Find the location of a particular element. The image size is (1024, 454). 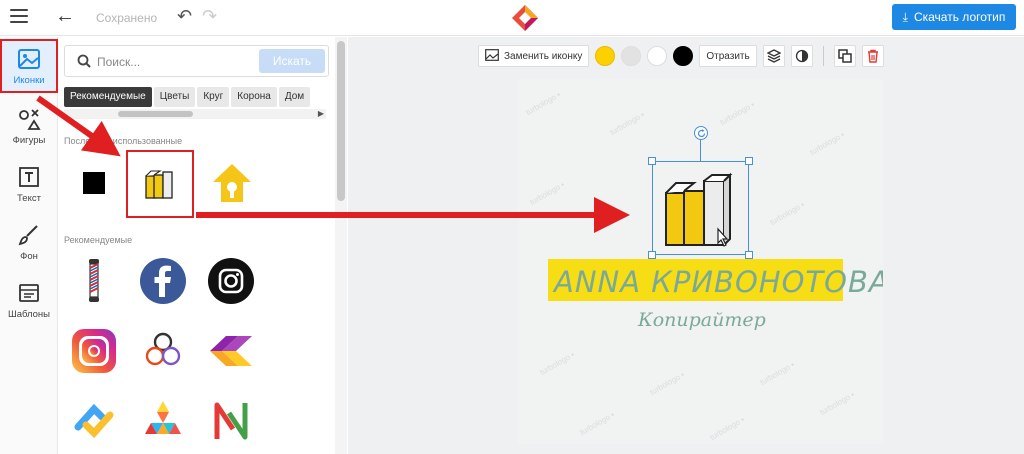

selection-box is located at coordinates (700, 208).